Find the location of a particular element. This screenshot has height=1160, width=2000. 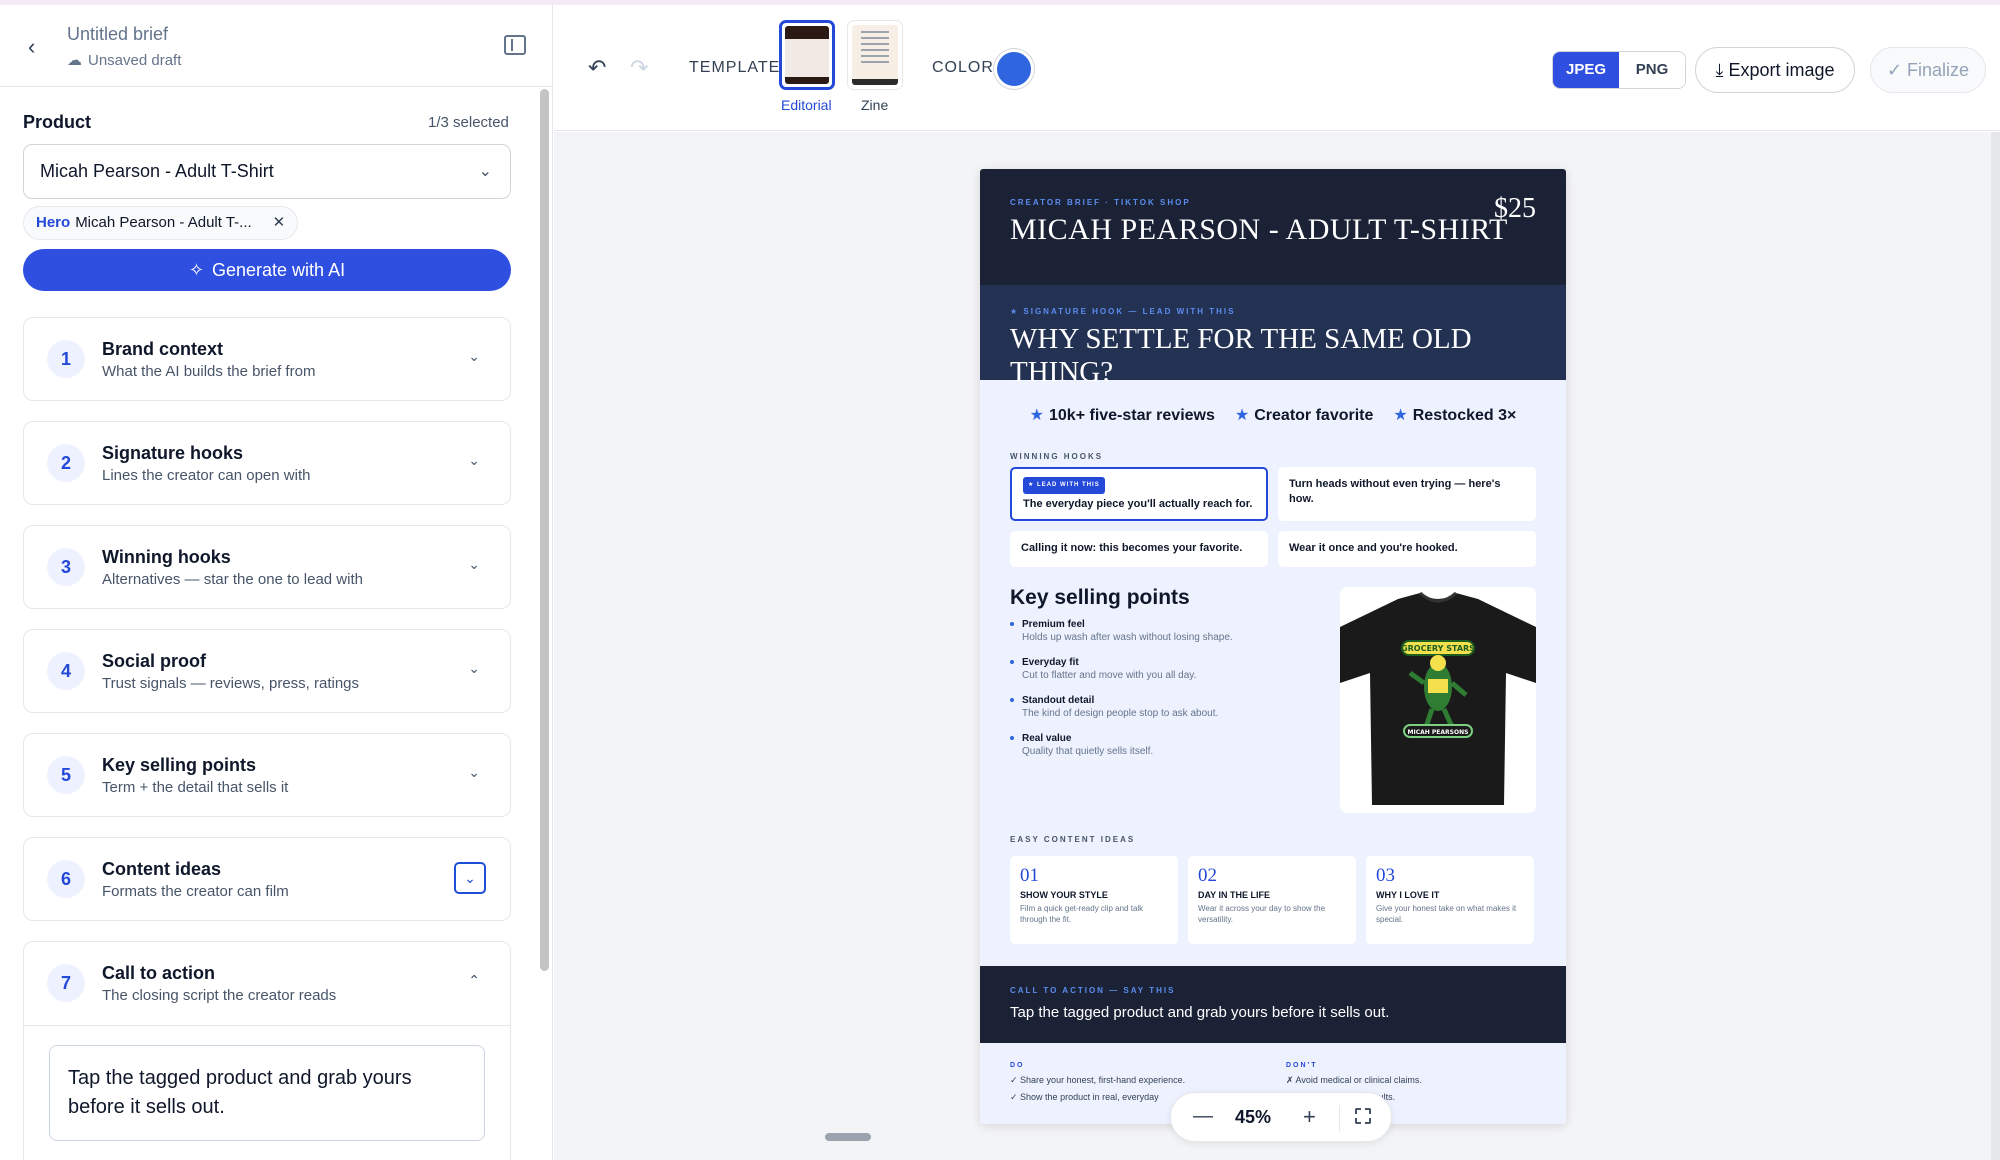

section-subtitle: Formats the creator can film is located at coordinates (195, 891).